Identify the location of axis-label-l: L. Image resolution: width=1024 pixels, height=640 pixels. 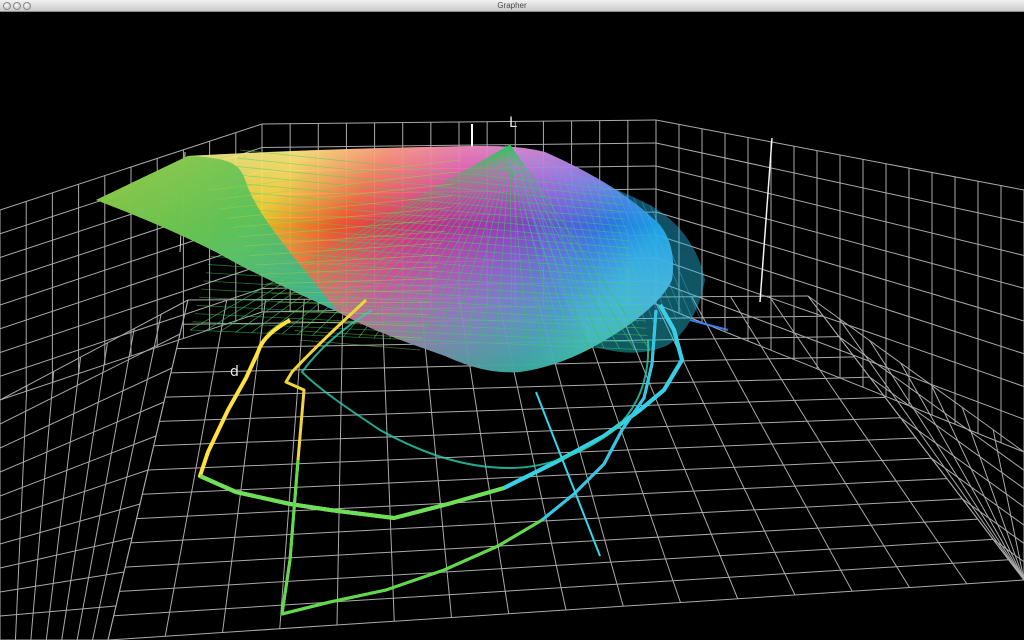
(513, 123).